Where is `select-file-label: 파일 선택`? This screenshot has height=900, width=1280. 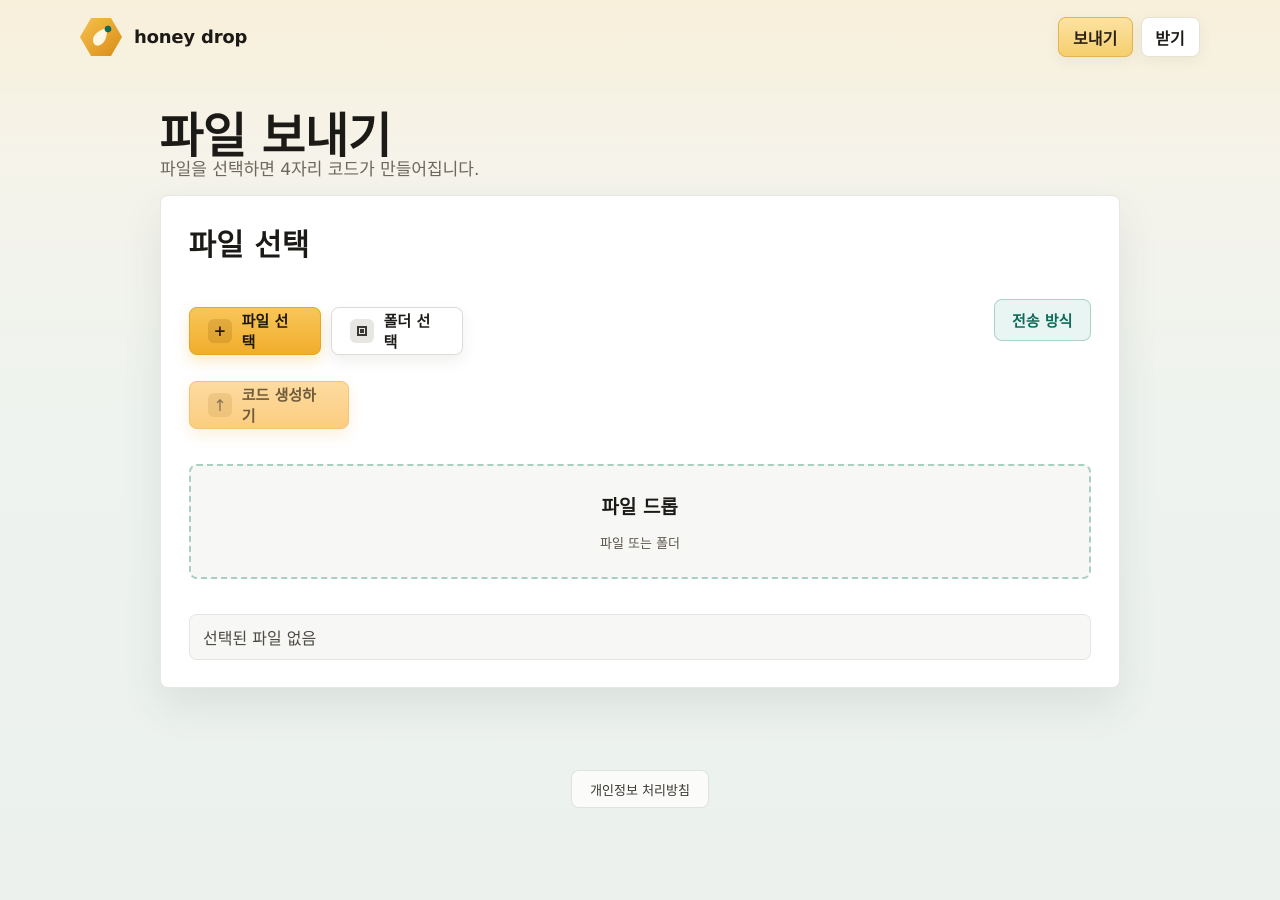
select-file-label: 파일 선택 is located at coordinates (265, 331).